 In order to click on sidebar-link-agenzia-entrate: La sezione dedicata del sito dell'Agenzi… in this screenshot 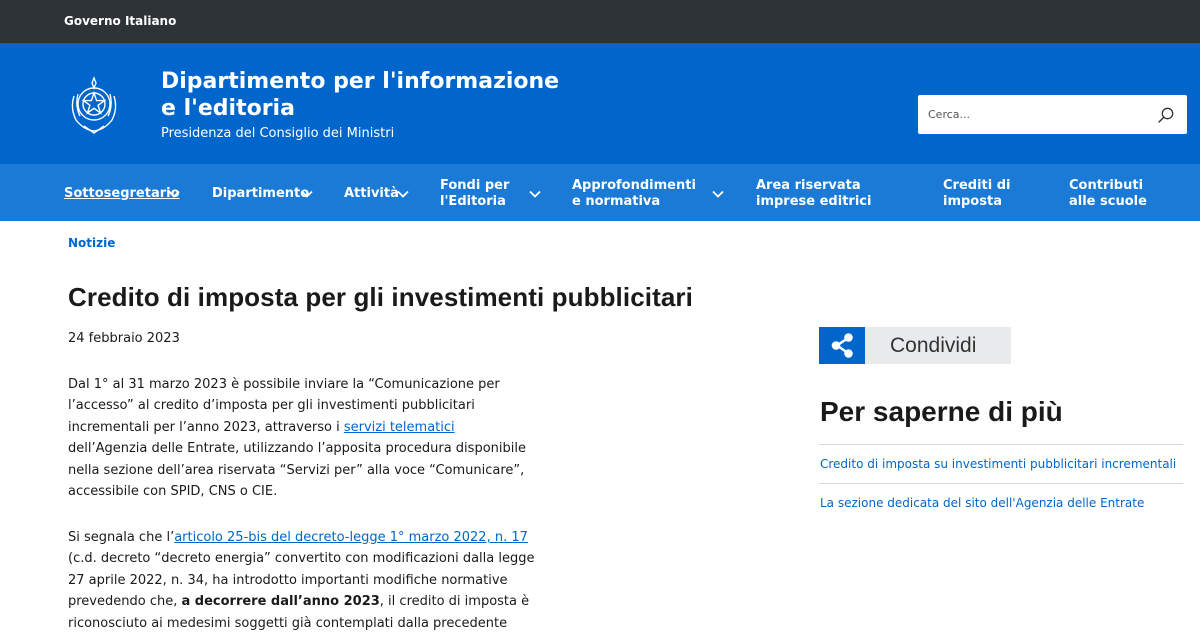, I will do `click(982, 503)`.